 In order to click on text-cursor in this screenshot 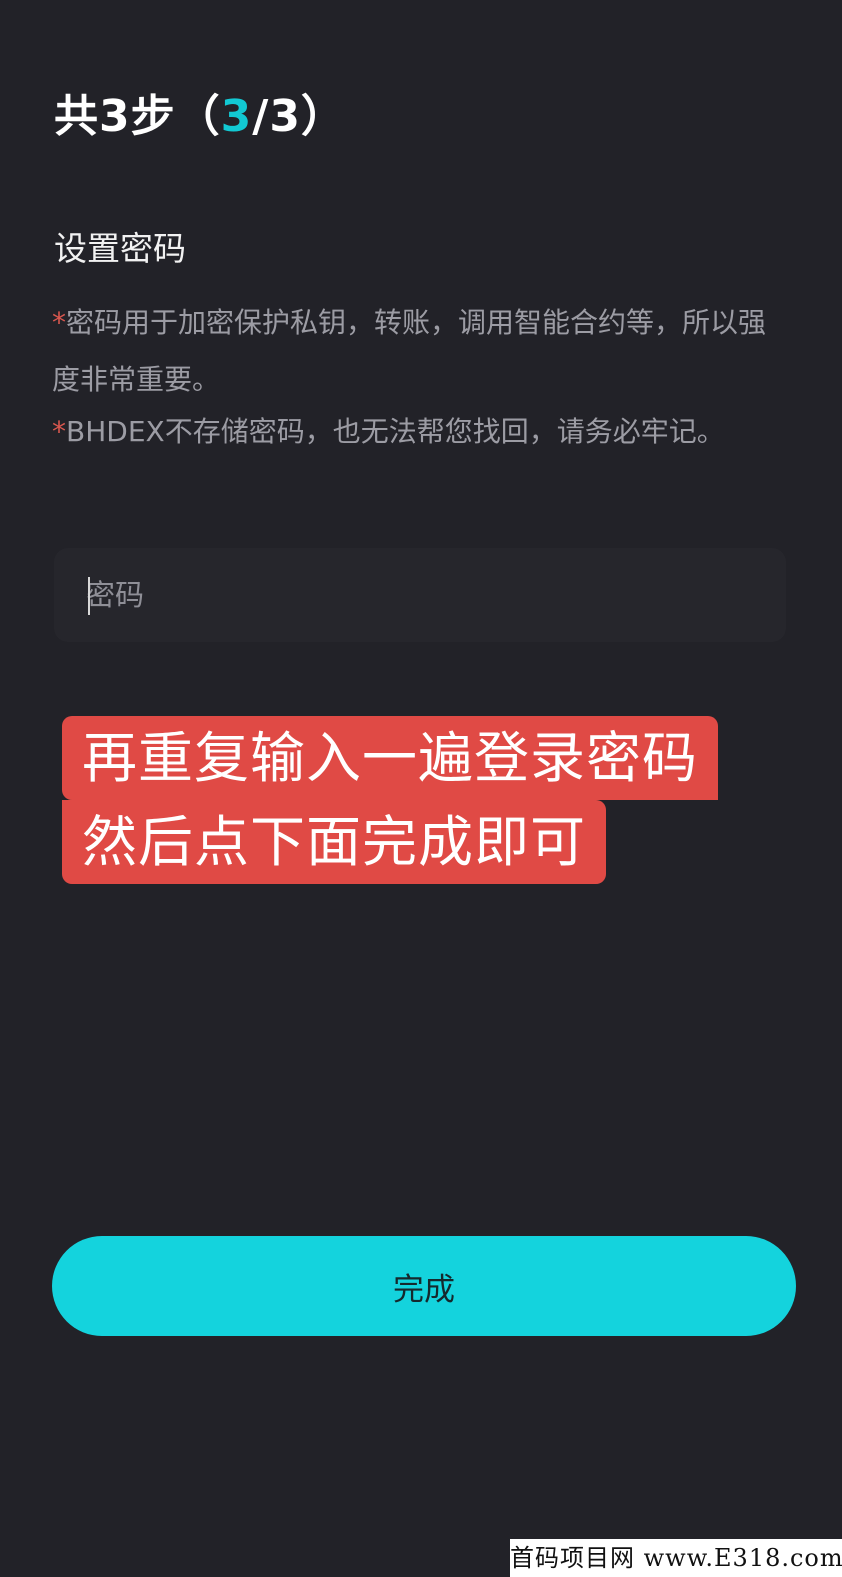, I will do `click(89, 596)`.